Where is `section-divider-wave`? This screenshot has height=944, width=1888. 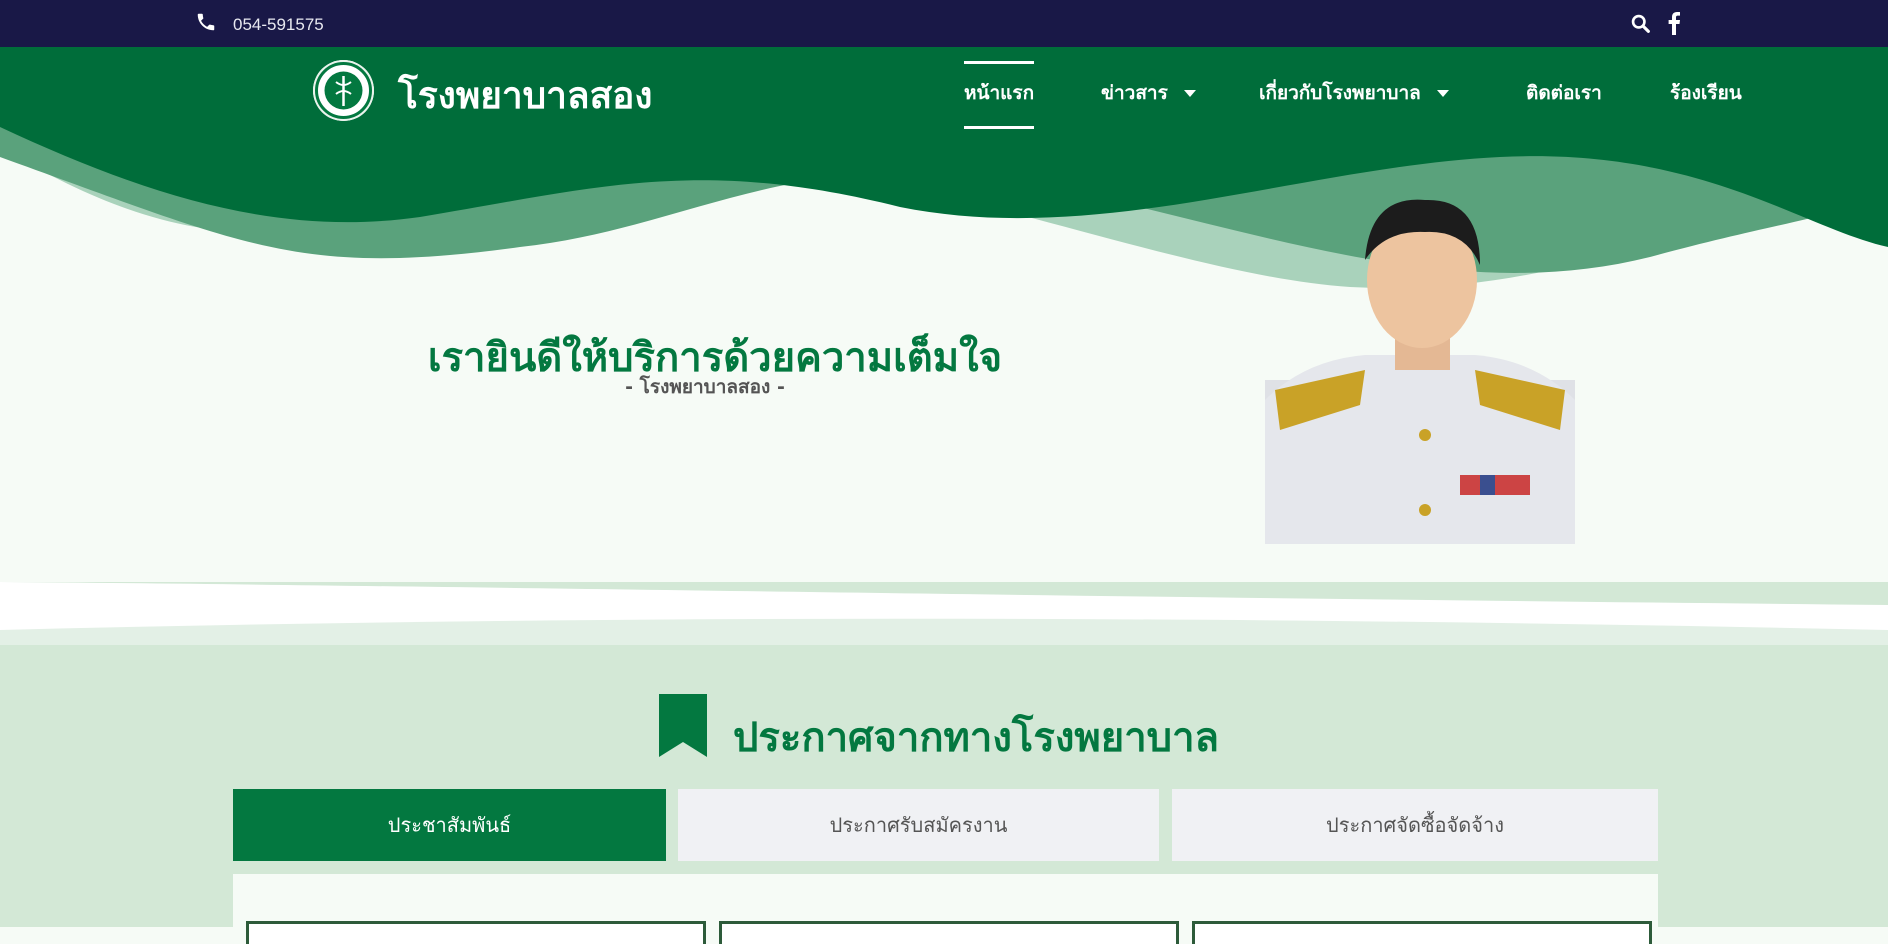
section-divider-wave is located at coordinates (944, 613).